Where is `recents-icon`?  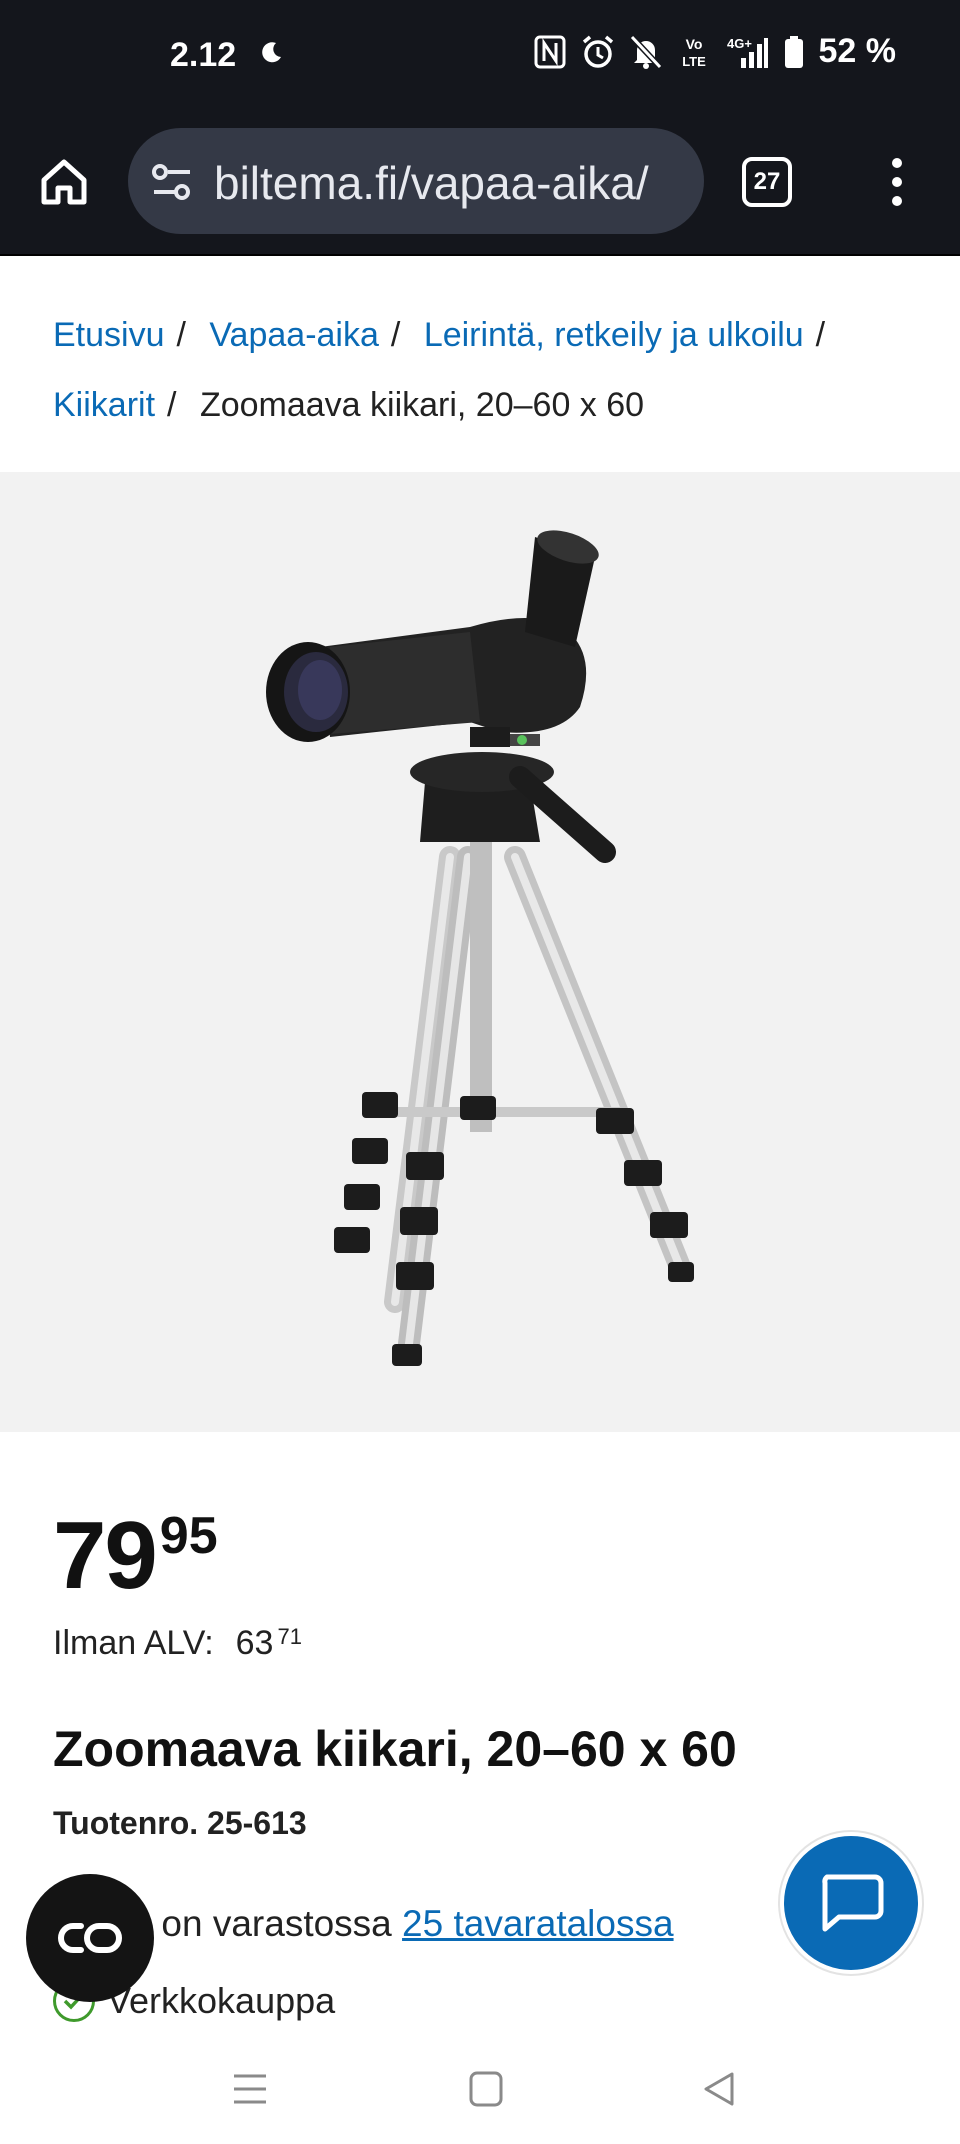 recents-icon is located at coordinates (250, 2089).